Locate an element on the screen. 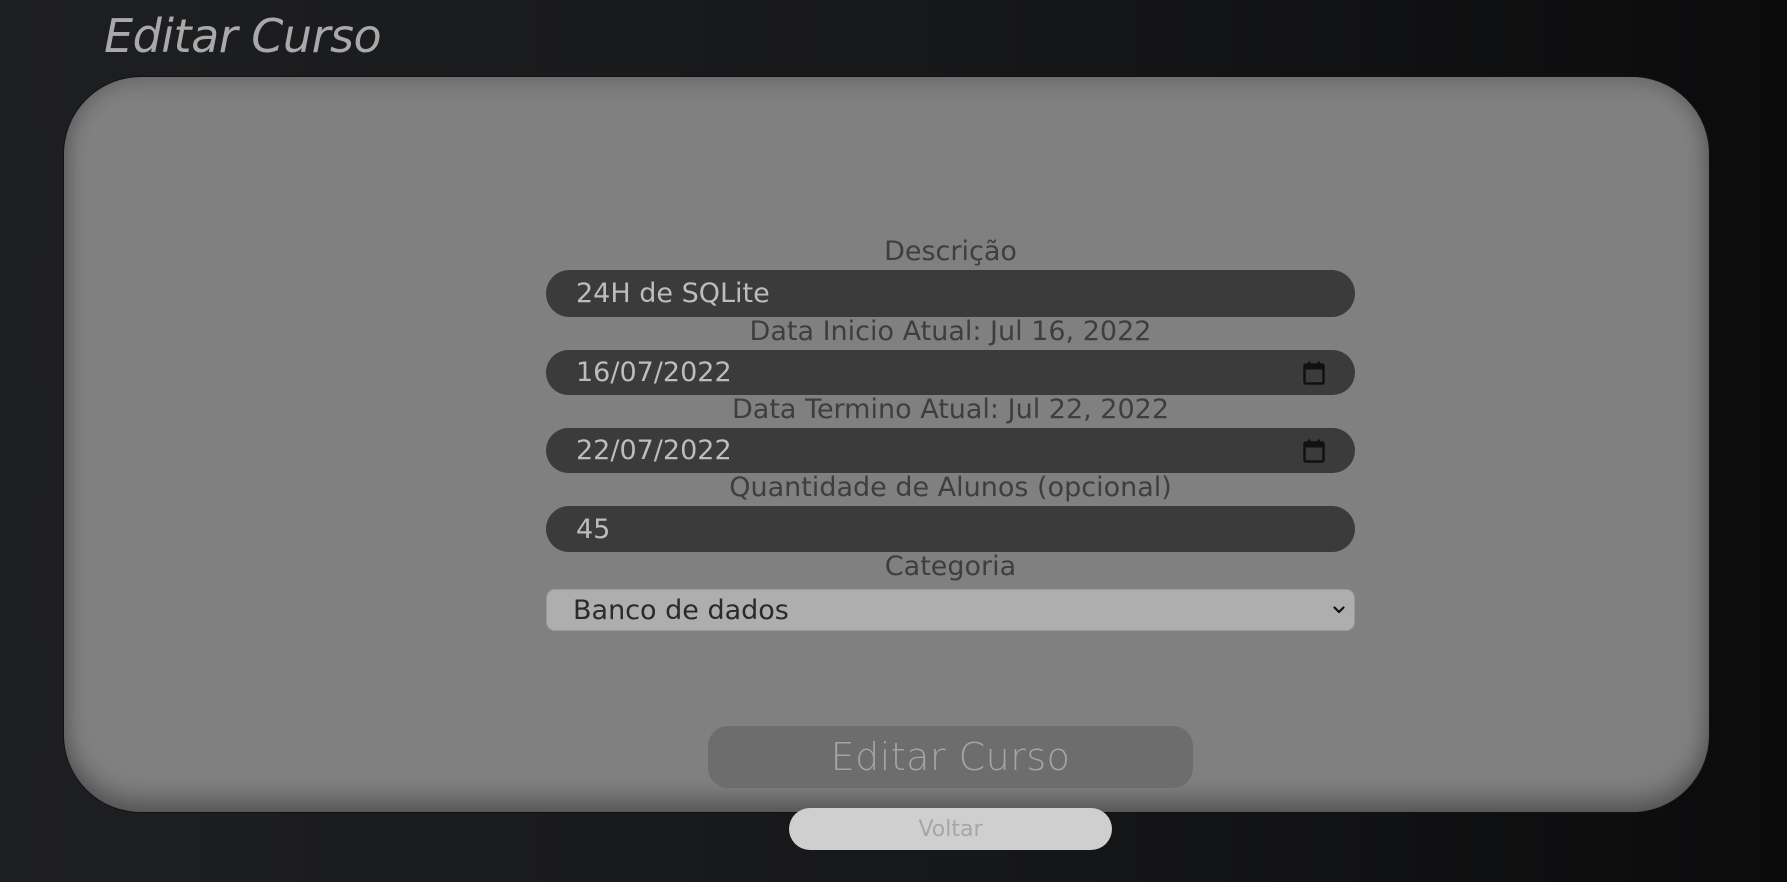  data-termino-label: Data Termino Atual: Jul 22, 2022 is located at coordinates (950, 409).